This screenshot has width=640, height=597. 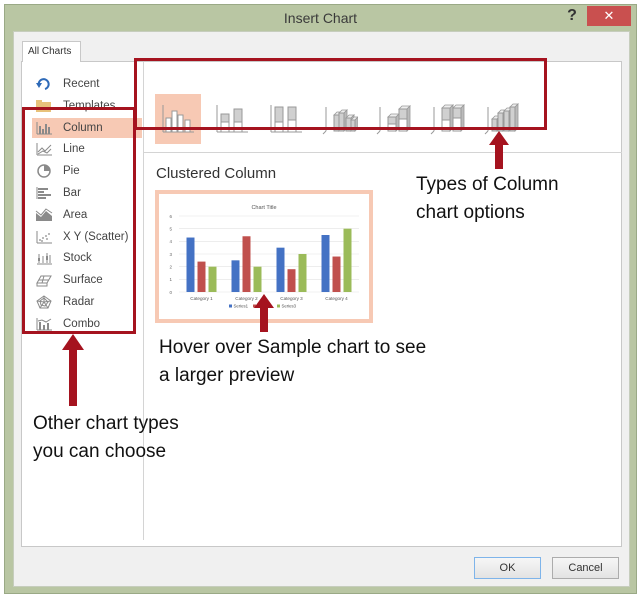 What do you see at coordinates (340, 94) in the screenshot?
I see `subtype-highlight-box` at bounding box center [340, 94].